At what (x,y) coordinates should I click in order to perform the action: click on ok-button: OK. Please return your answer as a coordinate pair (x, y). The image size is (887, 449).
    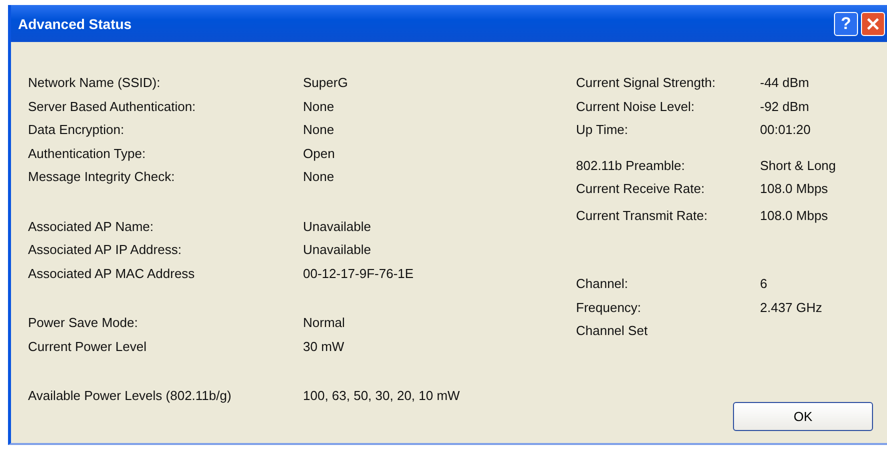
    Looking at the image, I should click on (803, 416).